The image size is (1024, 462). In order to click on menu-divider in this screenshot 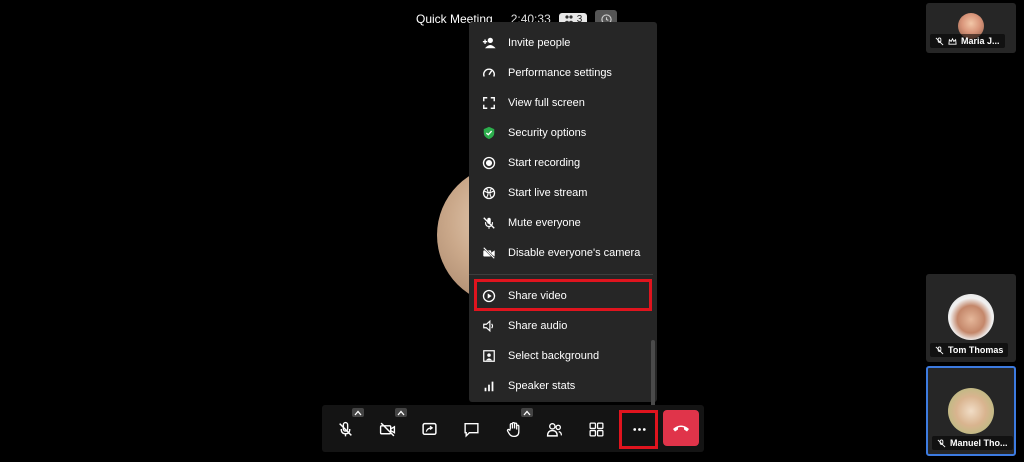, I will do `click(561, 274)`.